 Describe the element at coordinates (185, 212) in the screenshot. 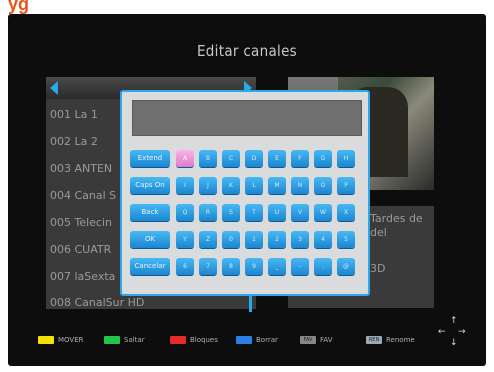

I see `key-button: Q` at that location.